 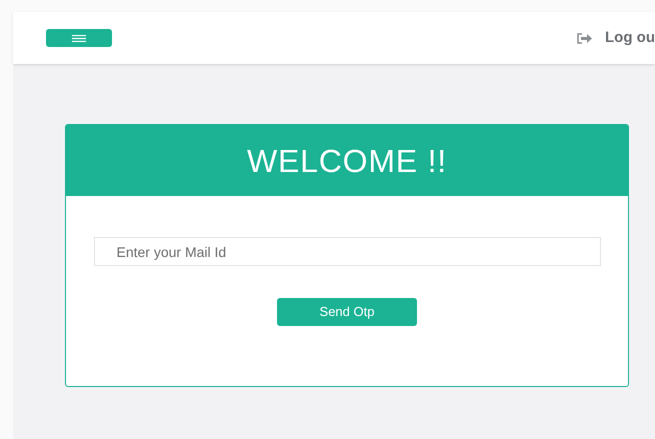 I want to click on menu-button, so click(x=79, y=38).